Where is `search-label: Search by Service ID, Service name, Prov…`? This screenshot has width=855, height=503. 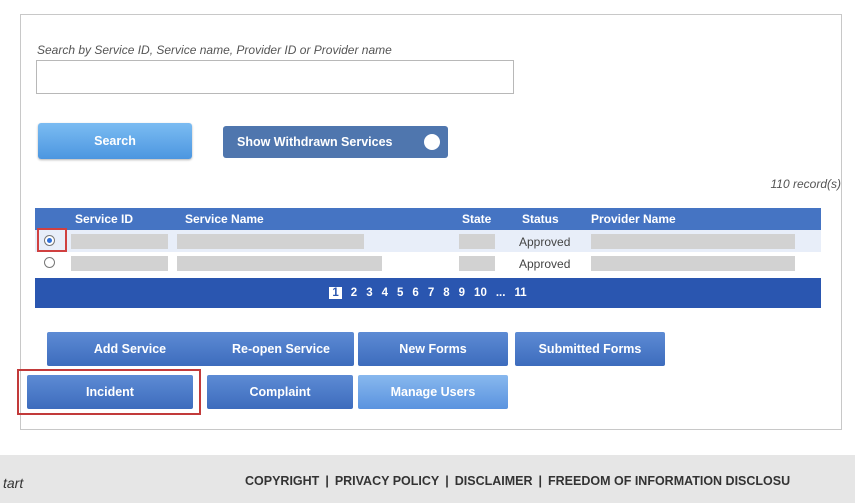
search-label: Search by Service ID, Service name, Prov… is located at coordinates (214, 50).